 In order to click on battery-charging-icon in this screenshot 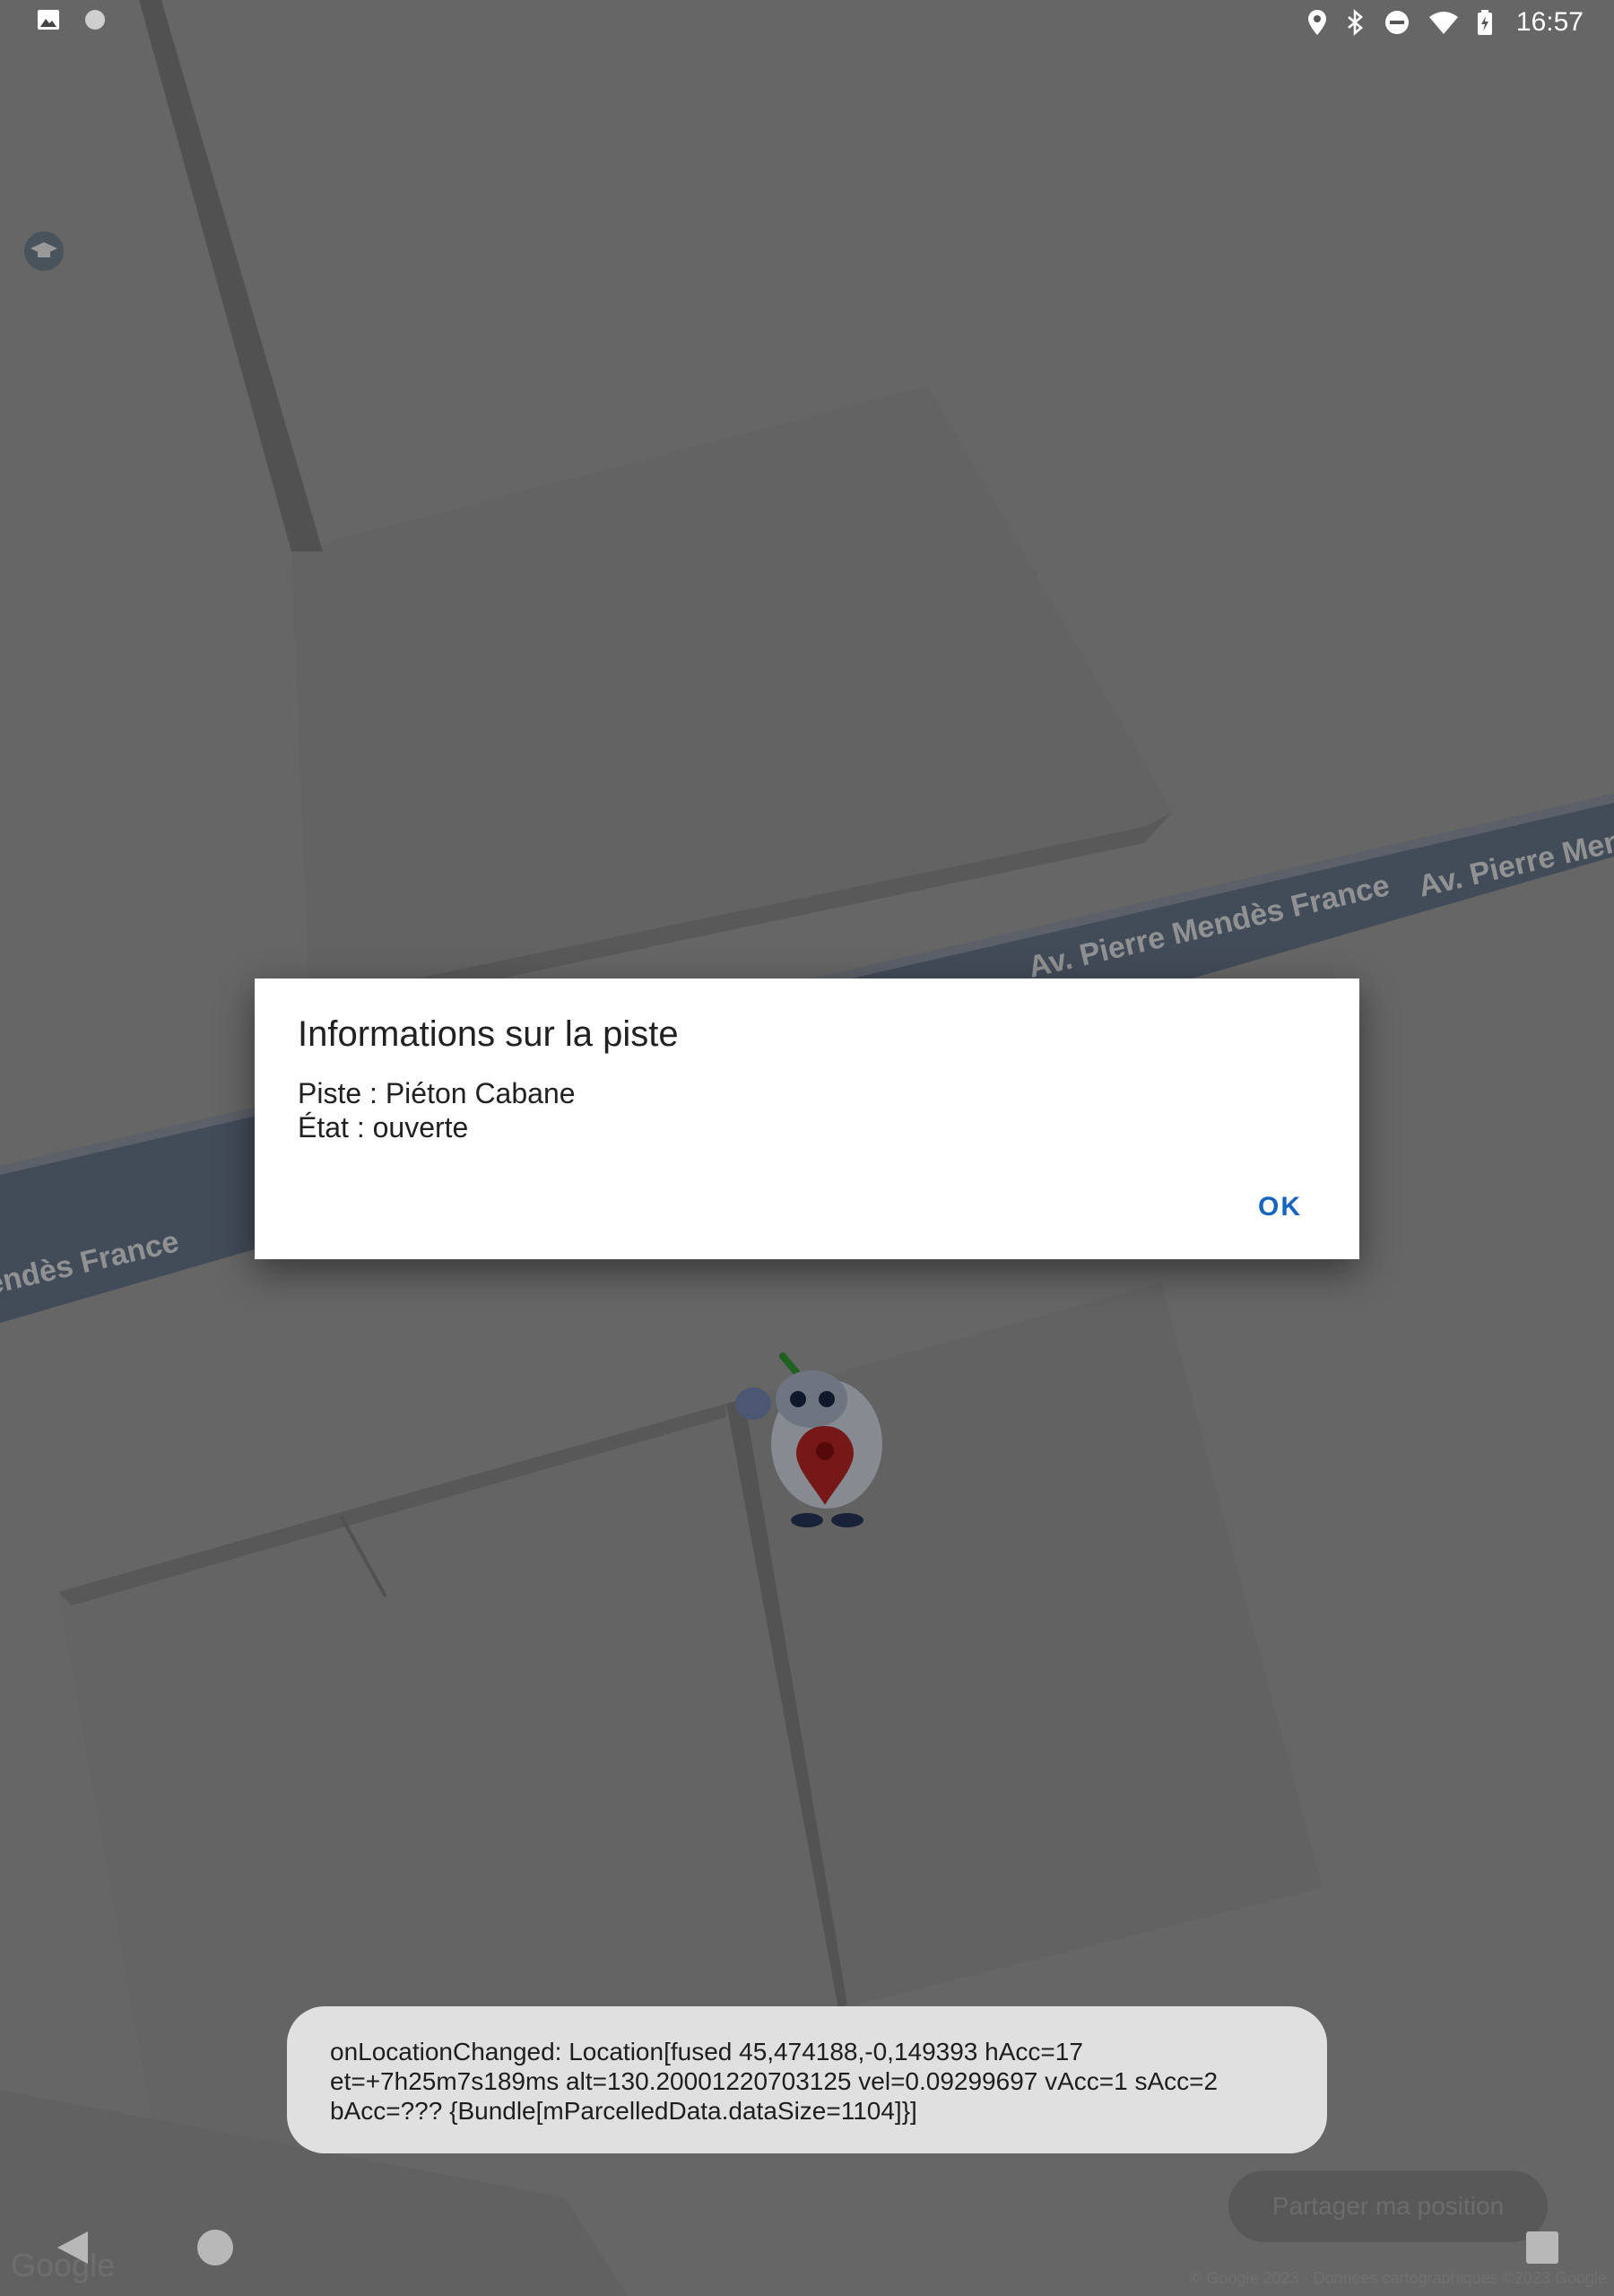, I will do `click(1484, 22)`.